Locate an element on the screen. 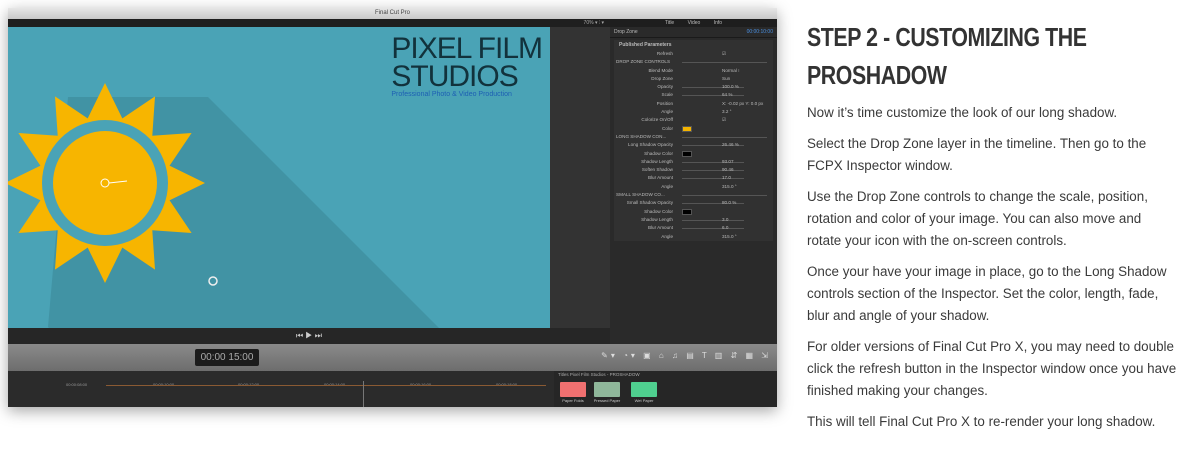 The height and width of the screenshot is (466, 1177). playback-controls: ⏮ ▶ ⏭ is located at coordinates (309, 336).